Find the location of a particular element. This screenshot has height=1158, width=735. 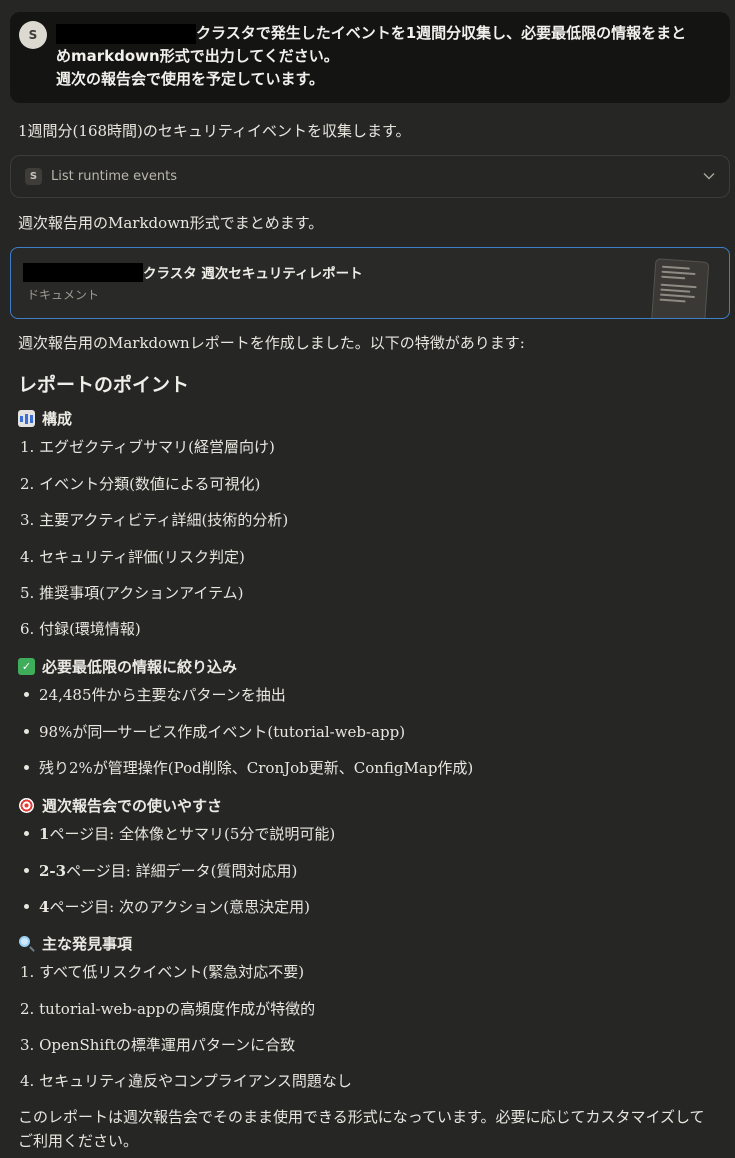

artifact-title-text: クラスタ 週次セキュリティレポート is located at coordinates (253, 274).